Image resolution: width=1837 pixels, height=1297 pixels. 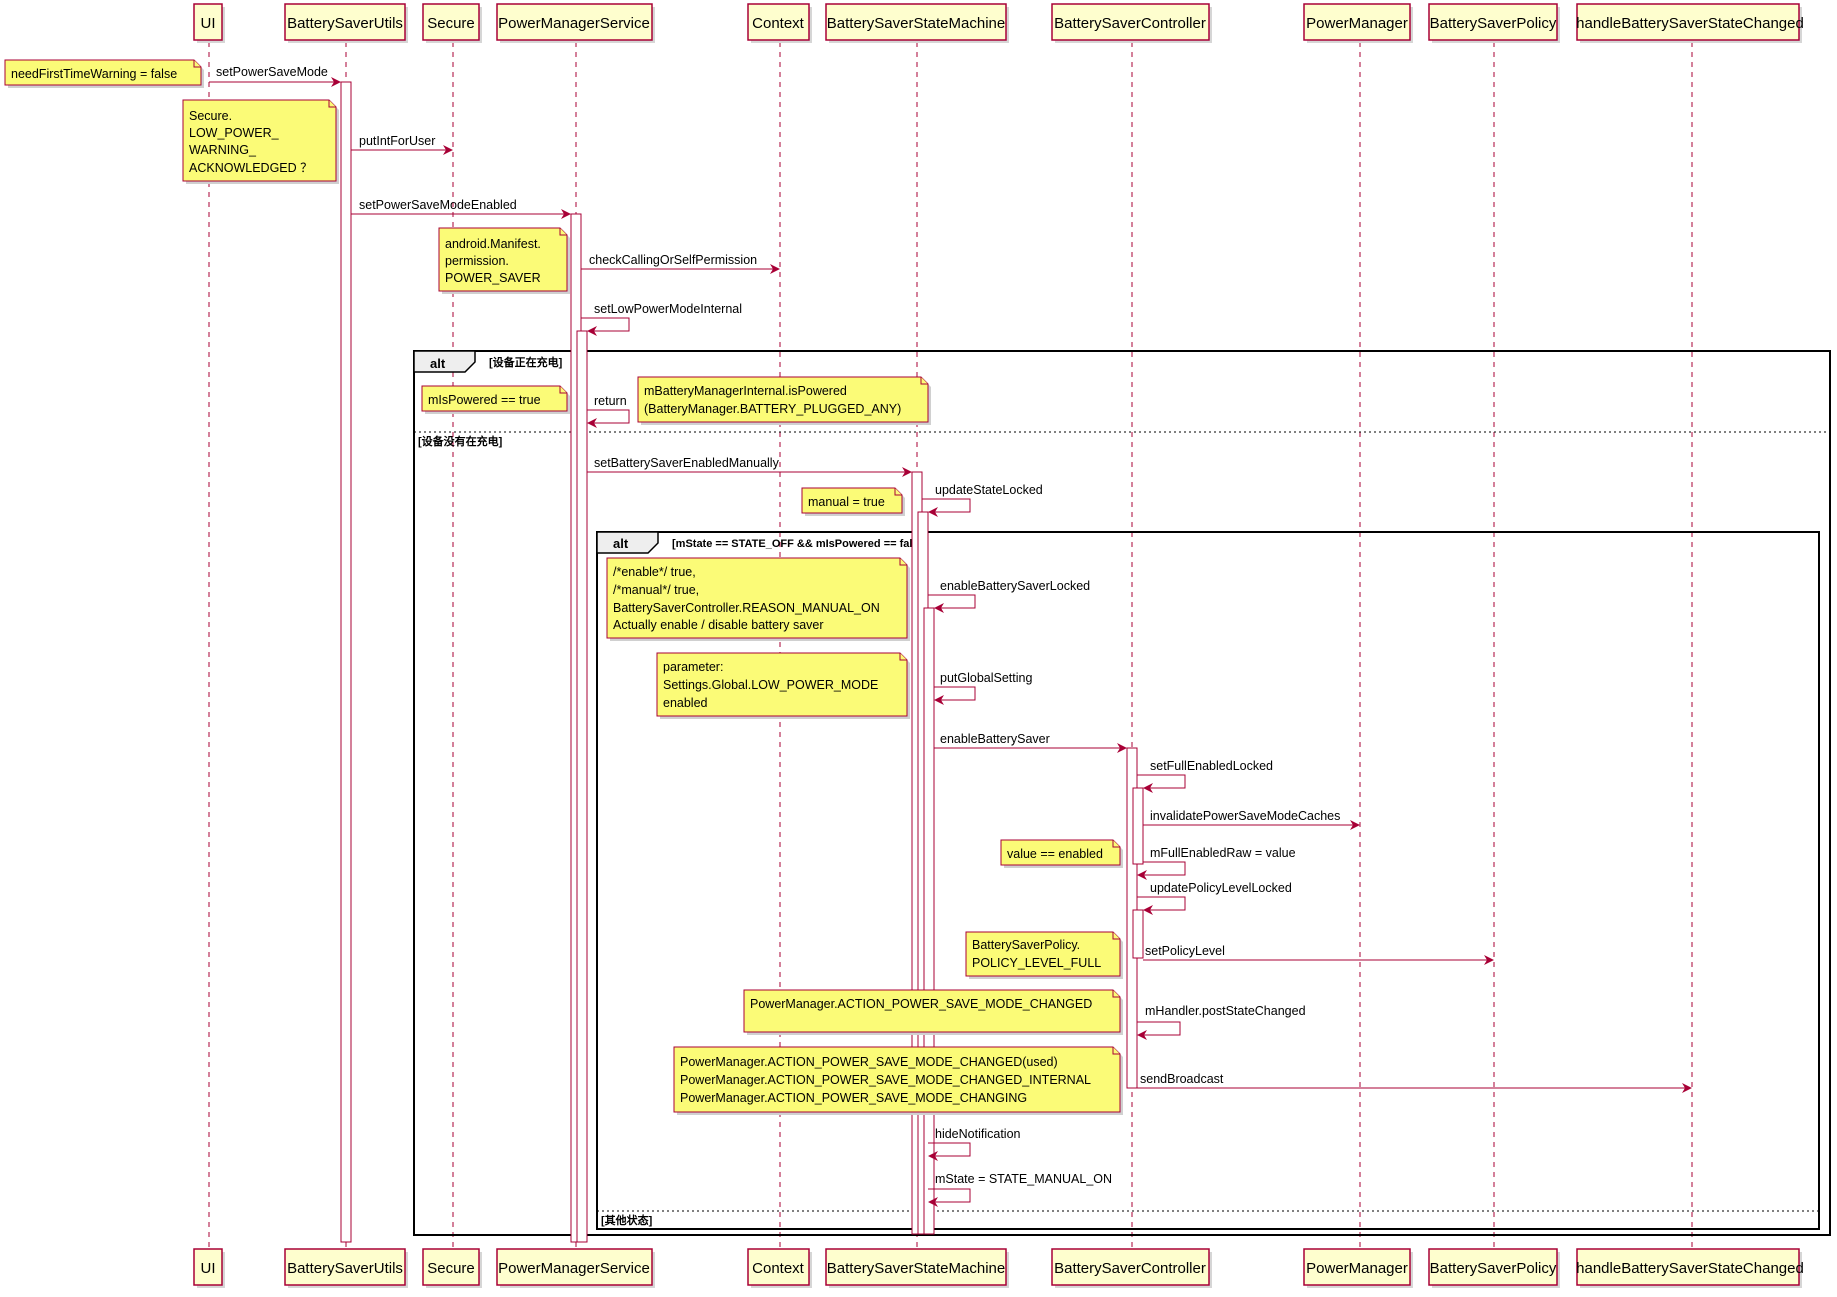 I want to click on note-value-enabled-text: value == enabled, so click(x=1055, y=854).